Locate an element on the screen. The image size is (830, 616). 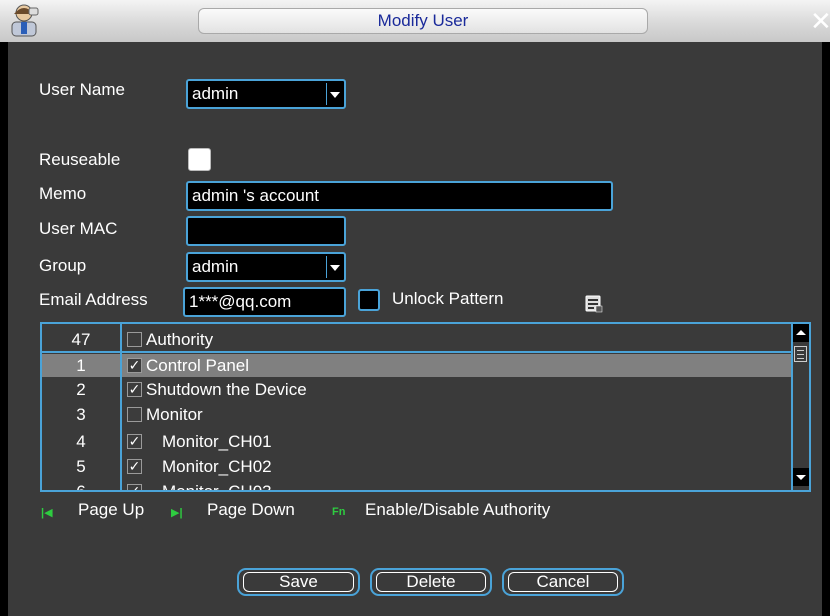
user-name-label: User Name is located at coordinates (82, 89).